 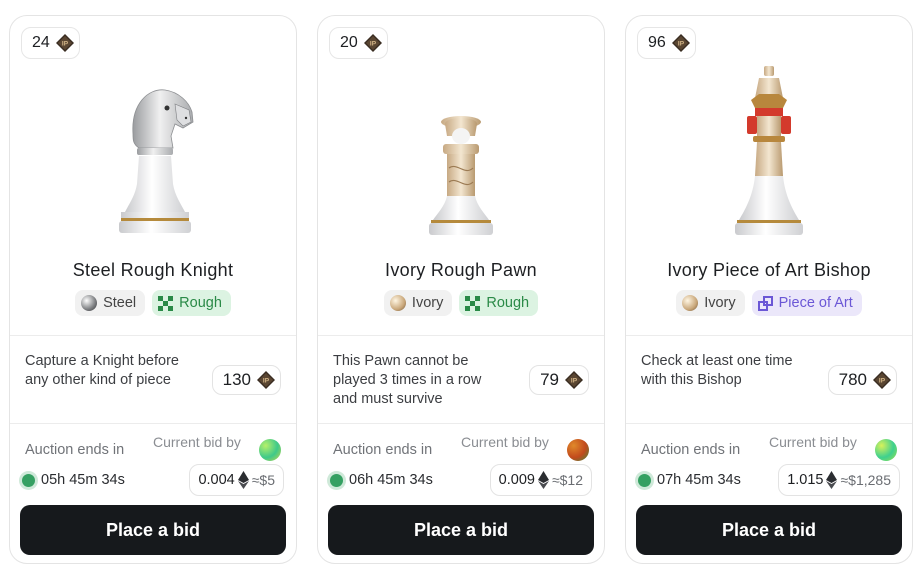 What do you see at coordinates (349, 42) in the screenshot?
I see `rank-value: 20` at bounding box center [349, 42].